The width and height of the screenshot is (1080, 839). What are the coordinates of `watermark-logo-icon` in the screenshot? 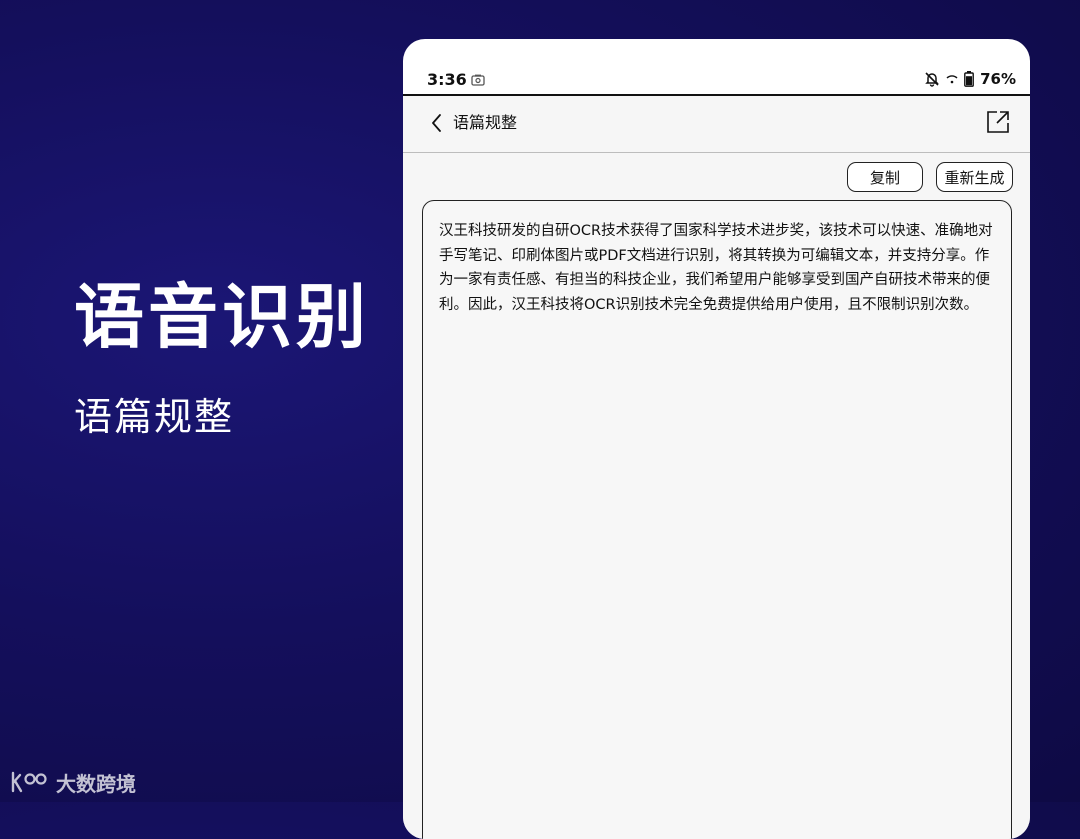 It's located at (29, 782).